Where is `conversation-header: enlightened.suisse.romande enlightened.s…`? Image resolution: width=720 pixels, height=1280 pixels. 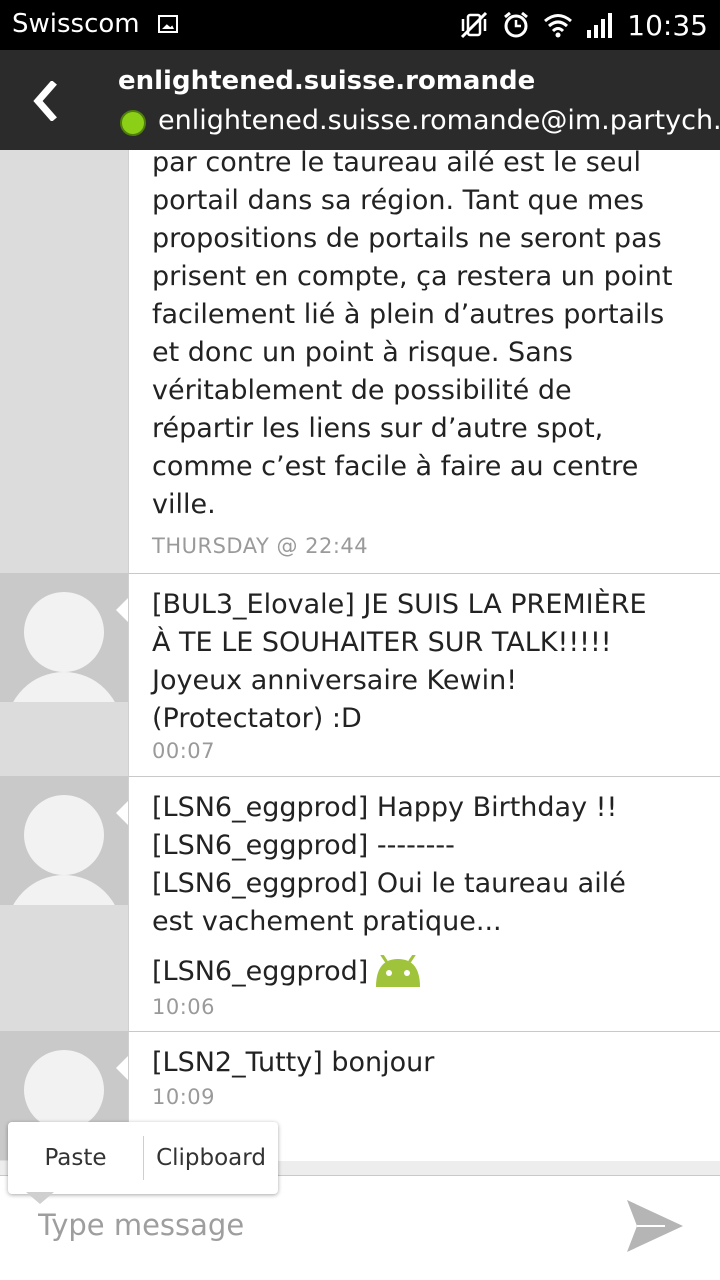 conversation-header: enlightened.suisse.romande enlightened.s… is located at coordinates (360, 100).